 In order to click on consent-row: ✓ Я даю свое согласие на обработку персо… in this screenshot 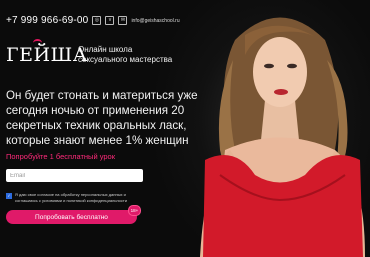, I will do `click(76, 197)`.